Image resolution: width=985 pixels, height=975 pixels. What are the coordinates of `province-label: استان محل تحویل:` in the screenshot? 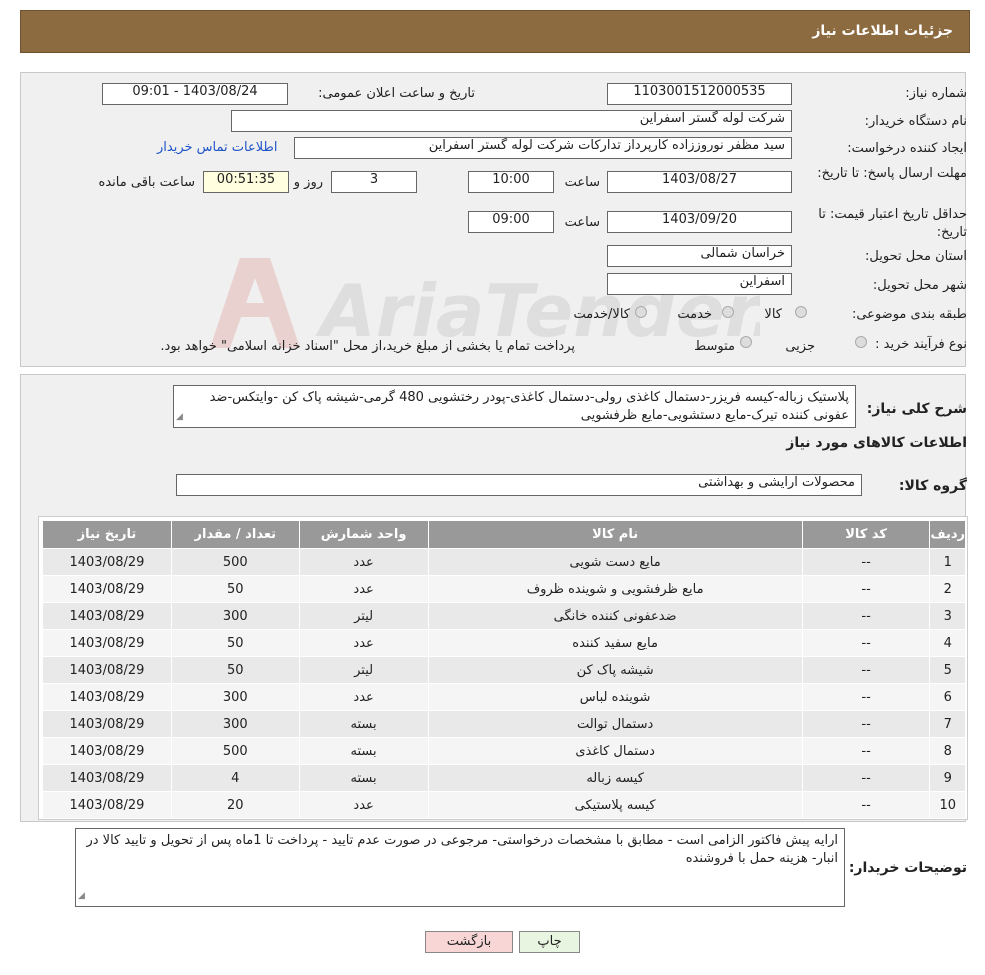 It's located at (916, 256).